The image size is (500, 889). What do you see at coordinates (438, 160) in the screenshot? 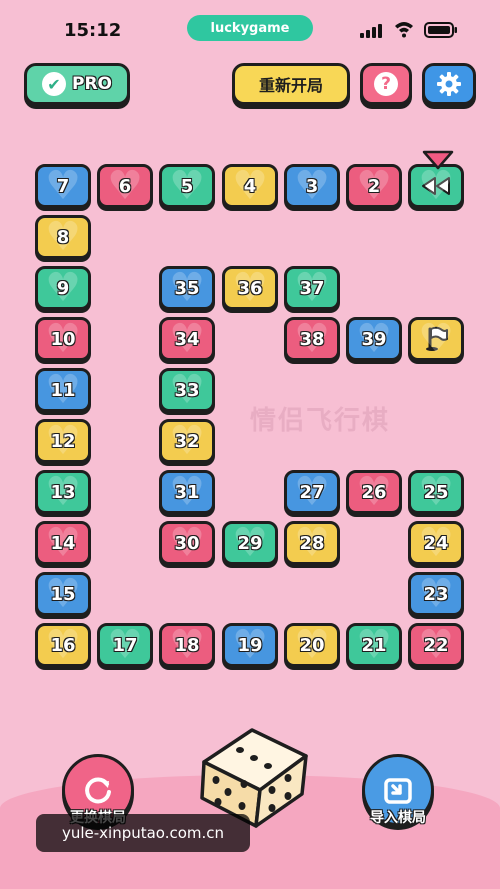
I see `start-marker-icon` at bounding box center [438, 160].